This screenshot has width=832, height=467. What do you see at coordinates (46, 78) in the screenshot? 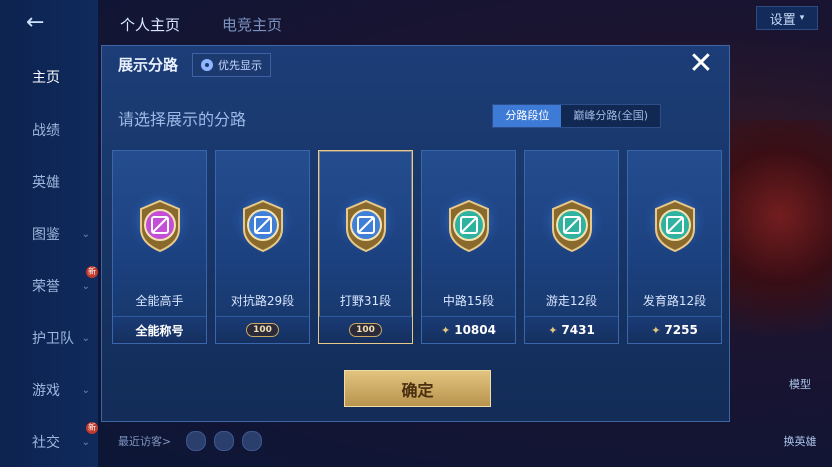
I see `sidebar-item-label: 主页` at bounding box center [46, 78].